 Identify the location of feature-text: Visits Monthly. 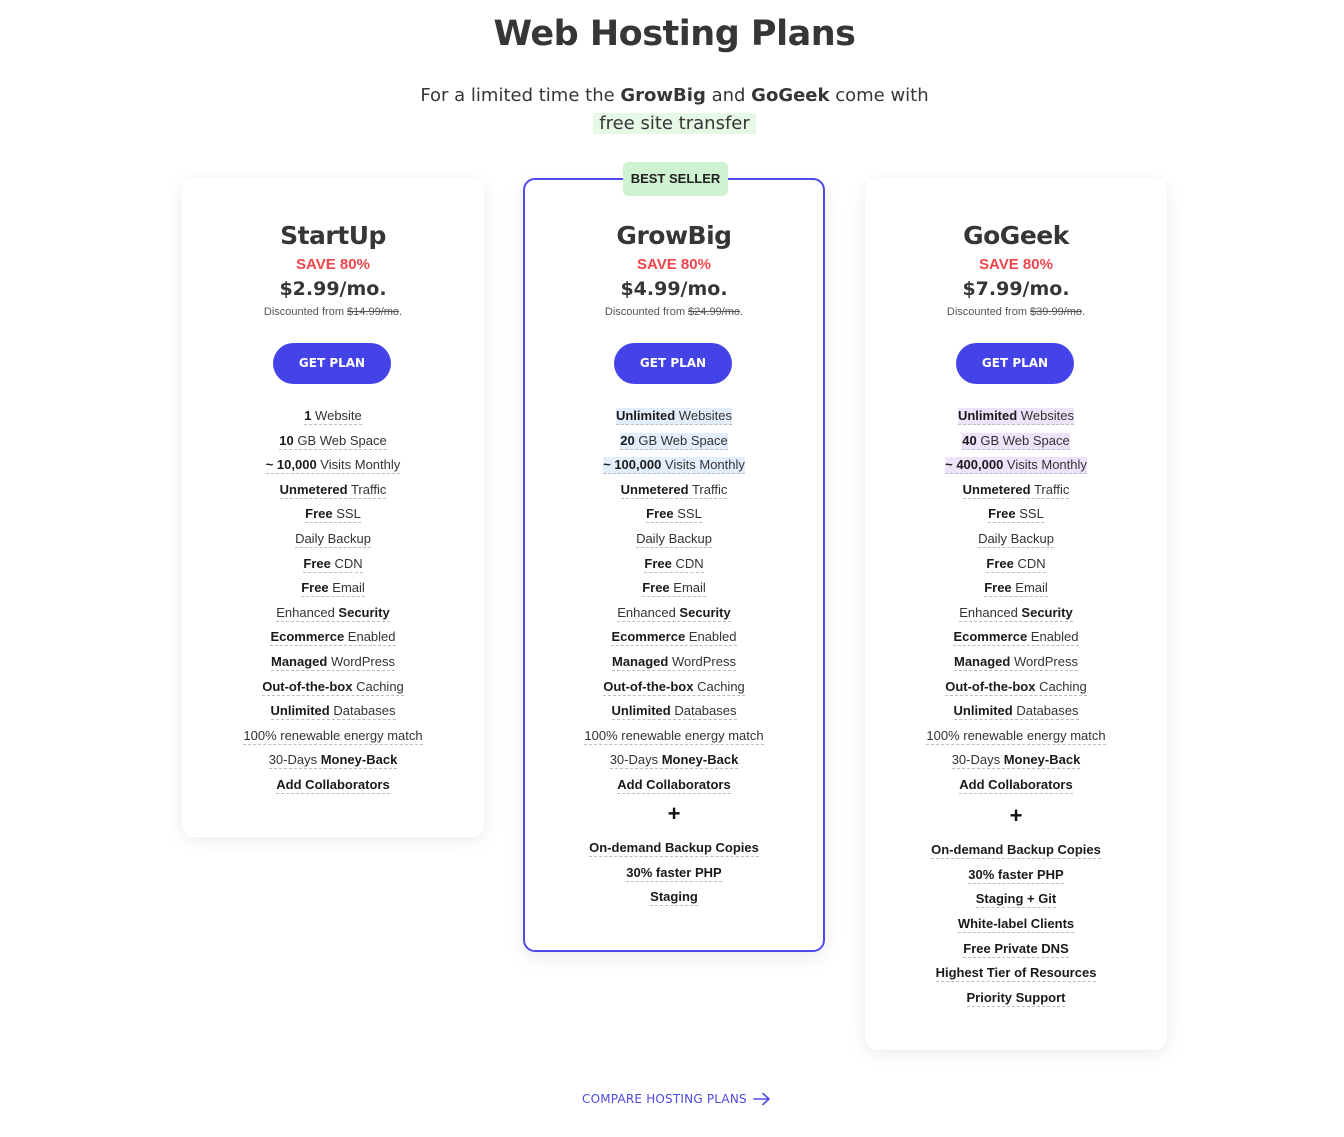
(358, 465).